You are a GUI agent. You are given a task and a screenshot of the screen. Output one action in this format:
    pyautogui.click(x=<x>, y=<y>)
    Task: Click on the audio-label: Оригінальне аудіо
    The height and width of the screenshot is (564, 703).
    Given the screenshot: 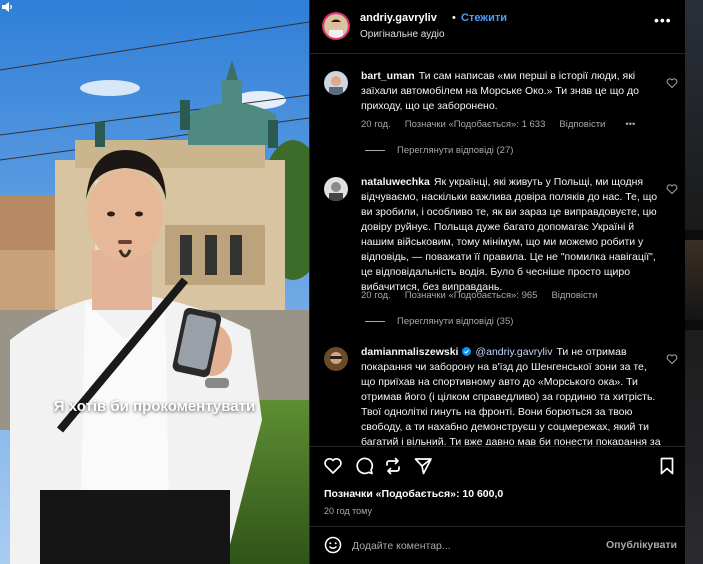 What is the action you would take?
    pyautogui.click(x=402, y=34)
    